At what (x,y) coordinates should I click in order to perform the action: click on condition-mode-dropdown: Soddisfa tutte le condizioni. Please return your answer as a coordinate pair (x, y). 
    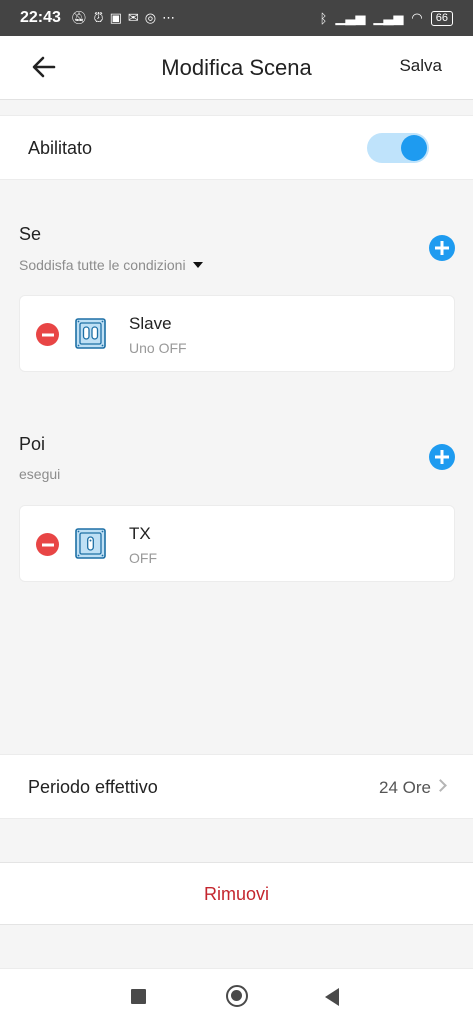
    Looking at the image, I should click on (111, 265).